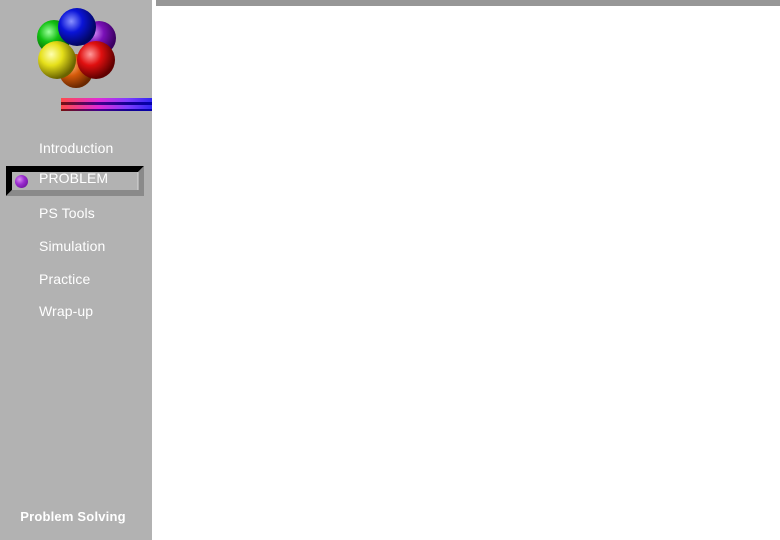  I want to click on nav-item-simulation: Simulation, so click(75, 249).